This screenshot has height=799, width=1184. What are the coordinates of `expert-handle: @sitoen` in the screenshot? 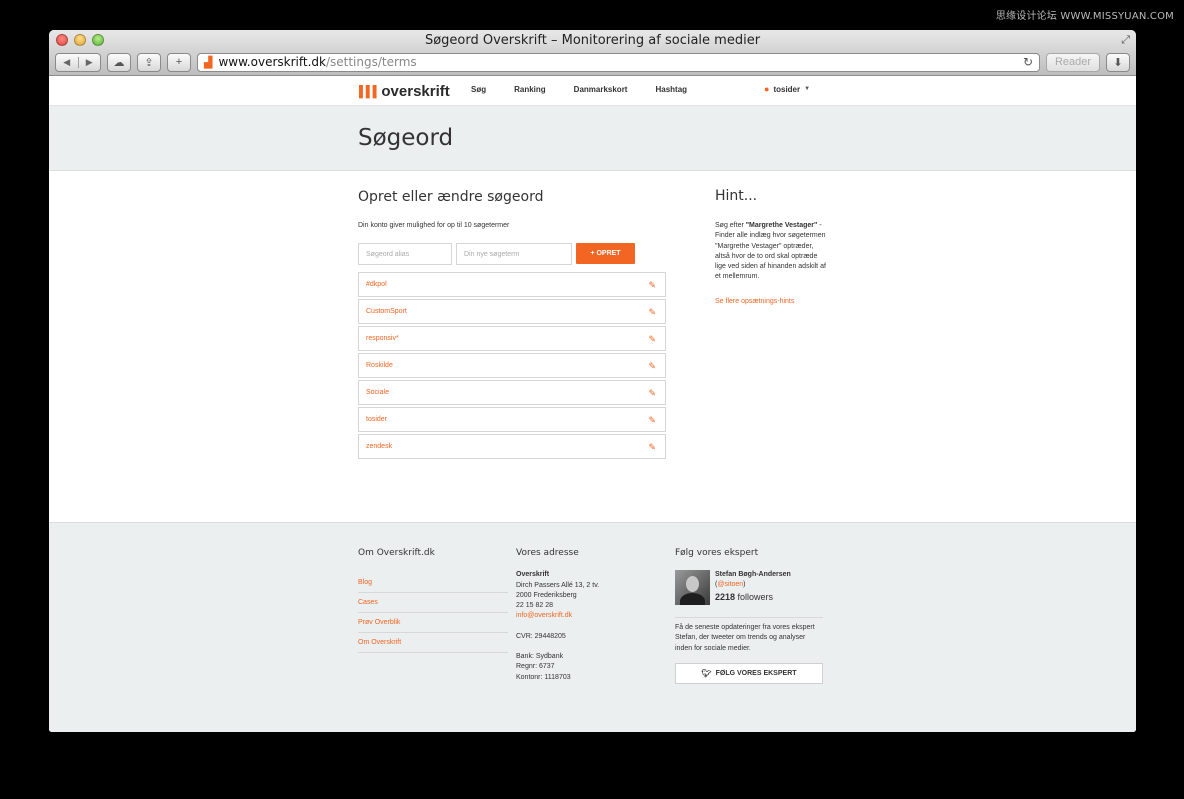 It's located at (730, 584).